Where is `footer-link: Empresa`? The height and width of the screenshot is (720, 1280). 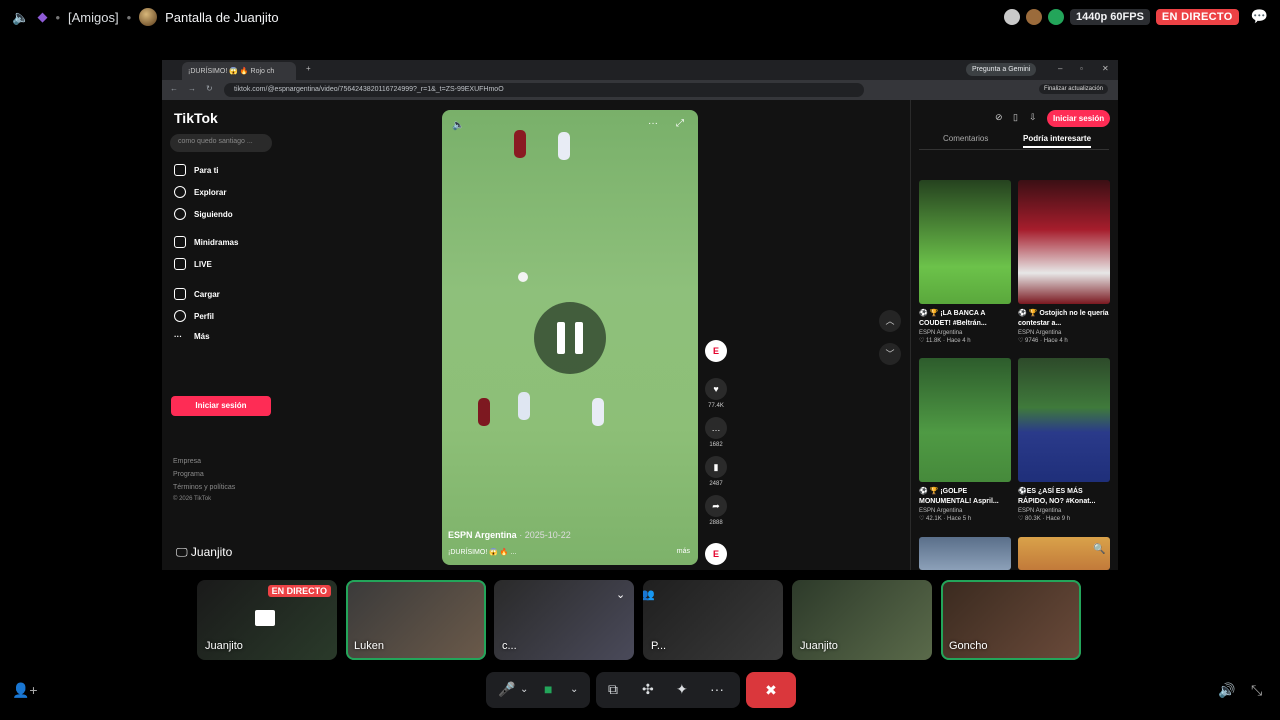
footer-link: Empresa is located at coordinates (187, 461).